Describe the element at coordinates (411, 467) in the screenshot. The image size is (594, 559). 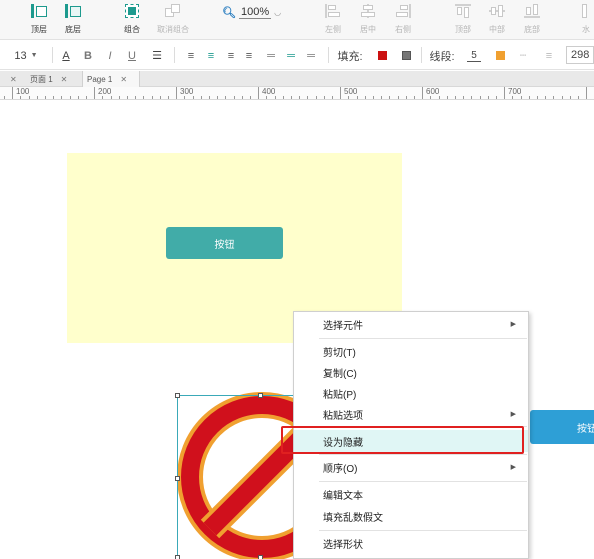
I see `menu-item-order: 顺序(O) ▶` at that location.